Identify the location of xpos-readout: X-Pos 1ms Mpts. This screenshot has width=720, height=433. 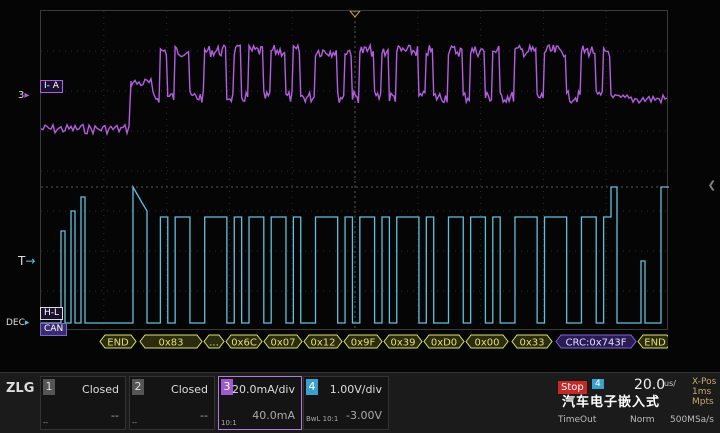
(704, 392).